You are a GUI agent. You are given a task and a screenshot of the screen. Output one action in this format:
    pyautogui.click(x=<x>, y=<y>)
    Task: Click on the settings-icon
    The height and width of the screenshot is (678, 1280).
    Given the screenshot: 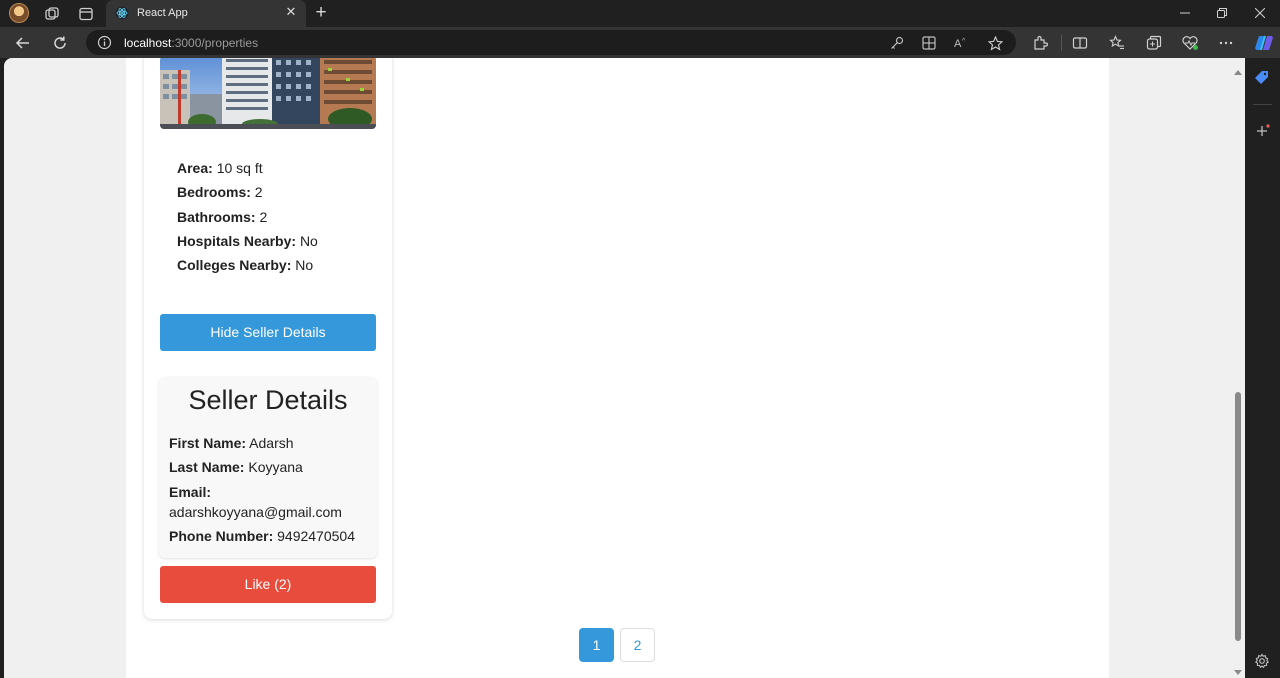 What is the action you would take?
    pyautogui.click(x=1262, y=661)
    